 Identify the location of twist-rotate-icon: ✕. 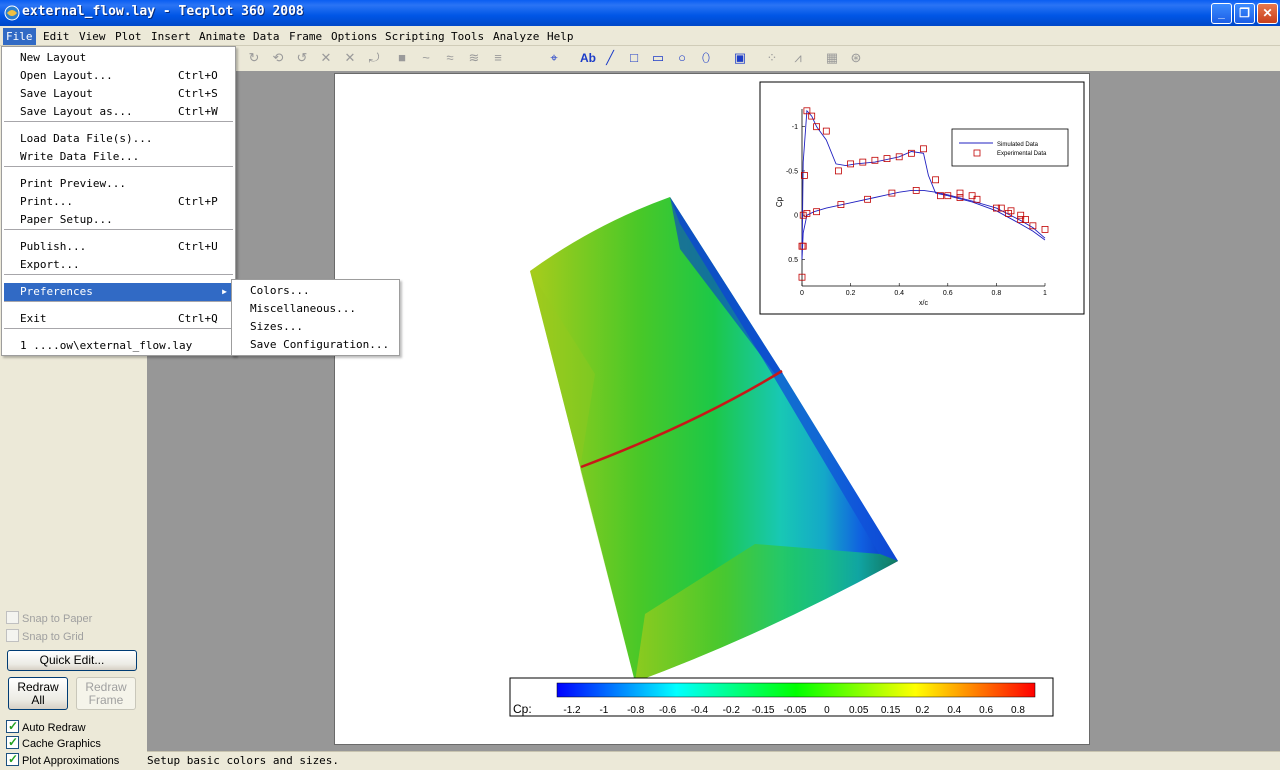
(326, 58).